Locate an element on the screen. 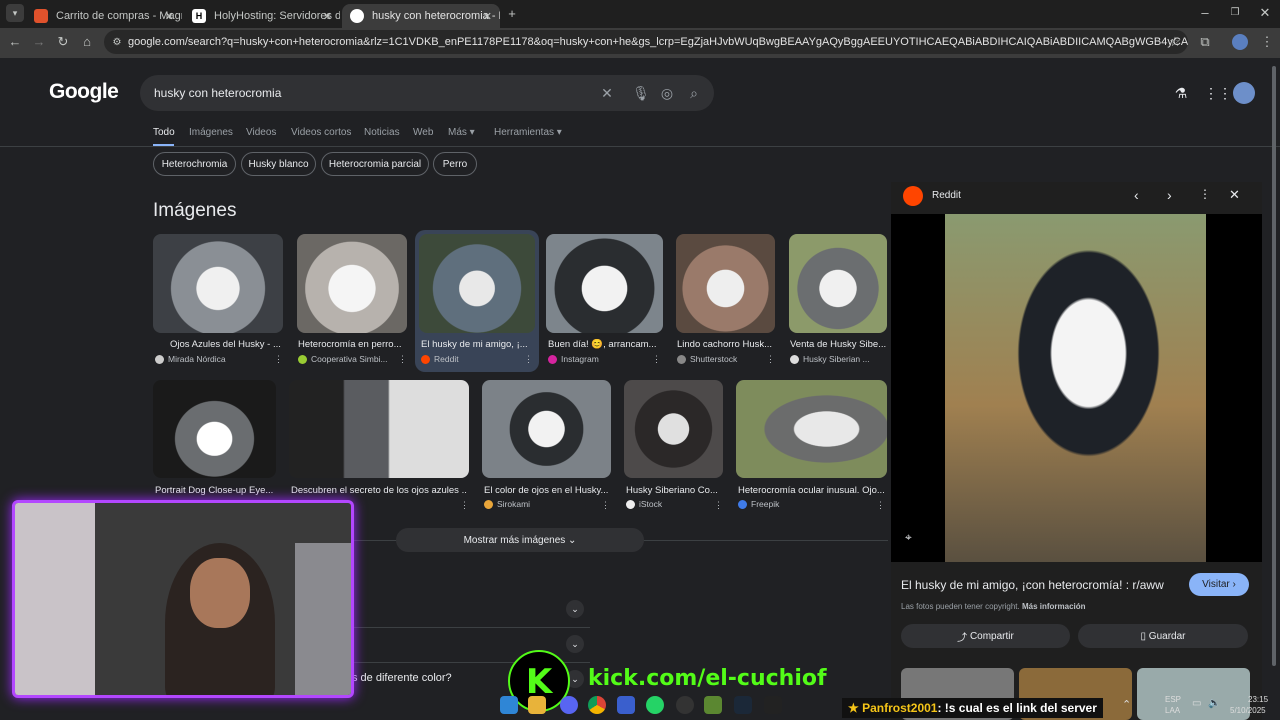 The image size is (1280, 720). tab-3: husky con heterocromia - Busc ✕ is located at coordinates (421, 16).